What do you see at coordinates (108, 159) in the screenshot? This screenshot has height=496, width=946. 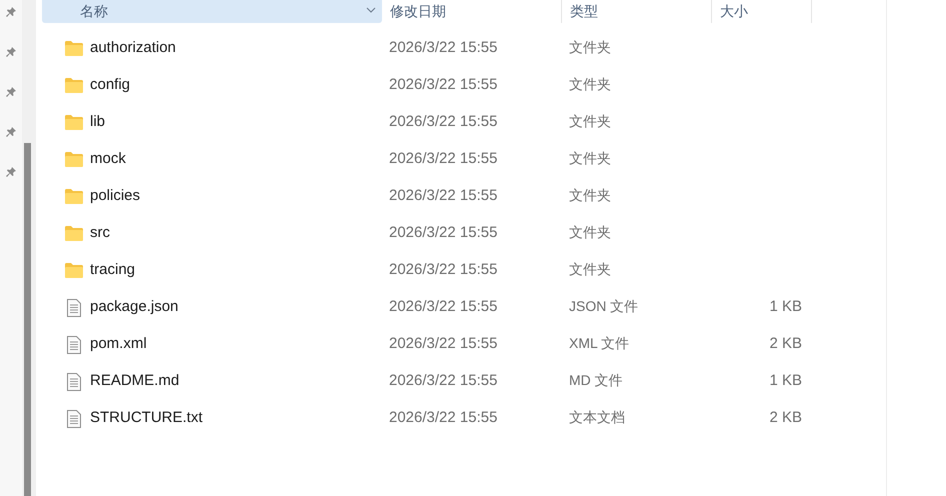 I see `file-name: mock` at bounding box center [108, 159].